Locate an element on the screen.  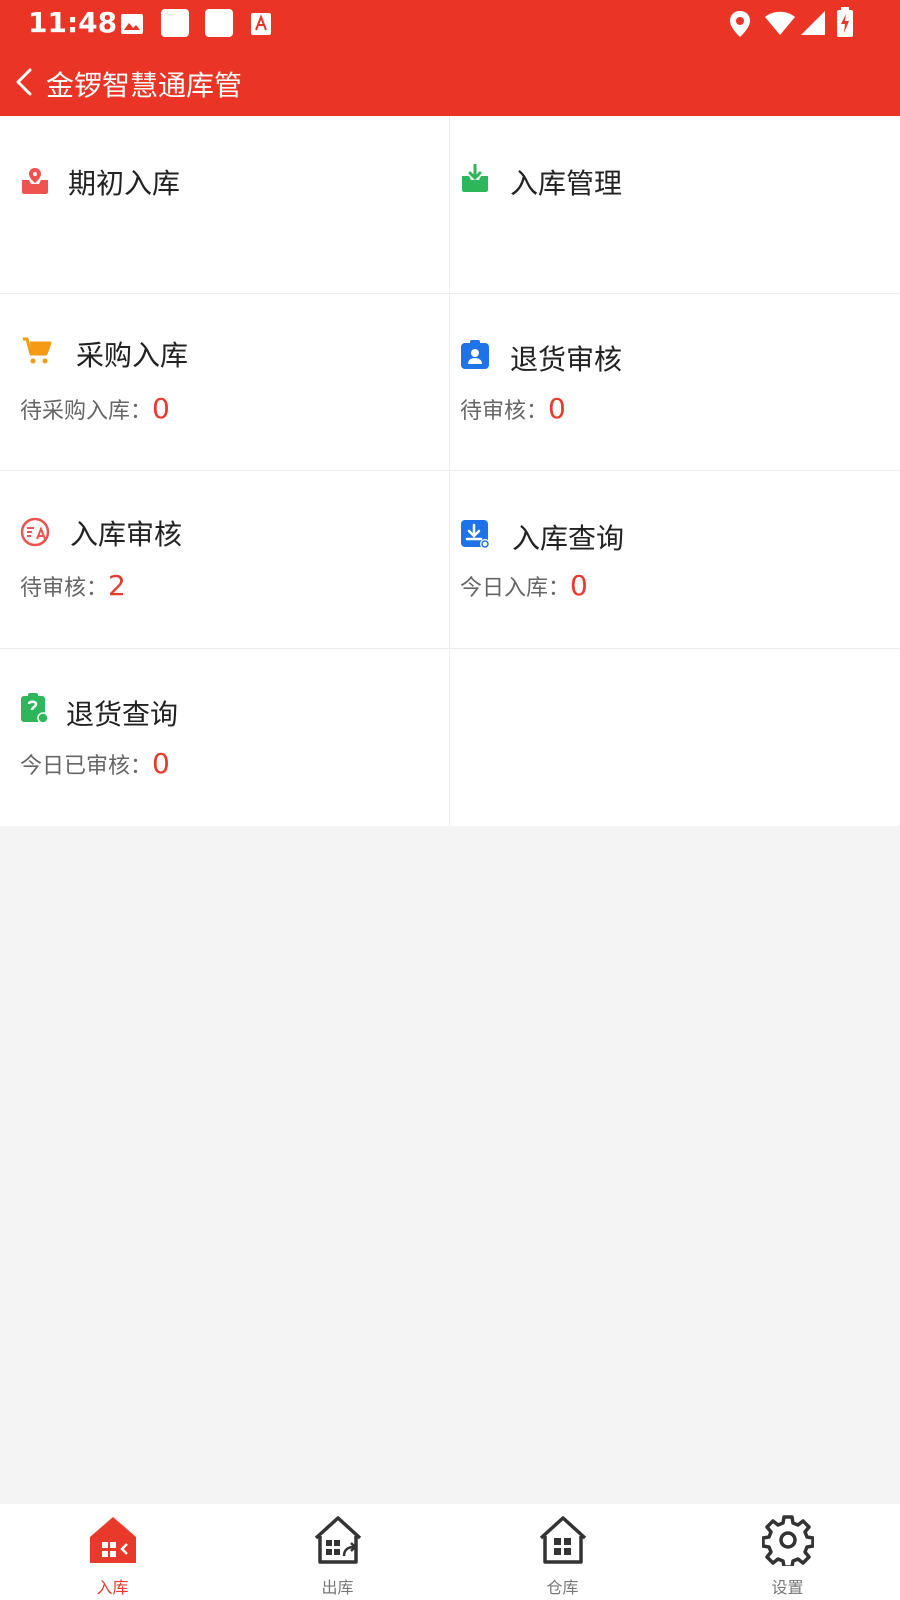
bottom-tab-bar: 入库 出库 仓库 设置 is located at coordinates (450, 1552).